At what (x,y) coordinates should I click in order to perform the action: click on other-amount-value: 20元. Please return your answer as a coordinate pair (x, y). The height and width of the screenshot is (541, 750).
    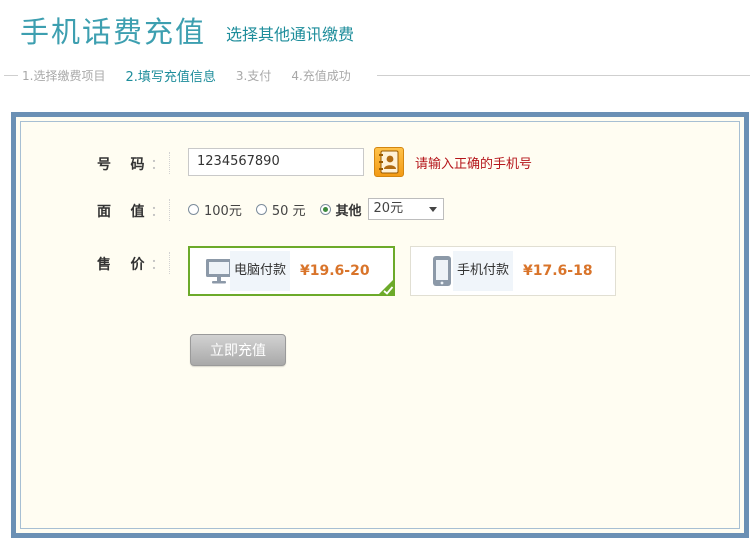
    Looking at the image, I should click on (388, 208).